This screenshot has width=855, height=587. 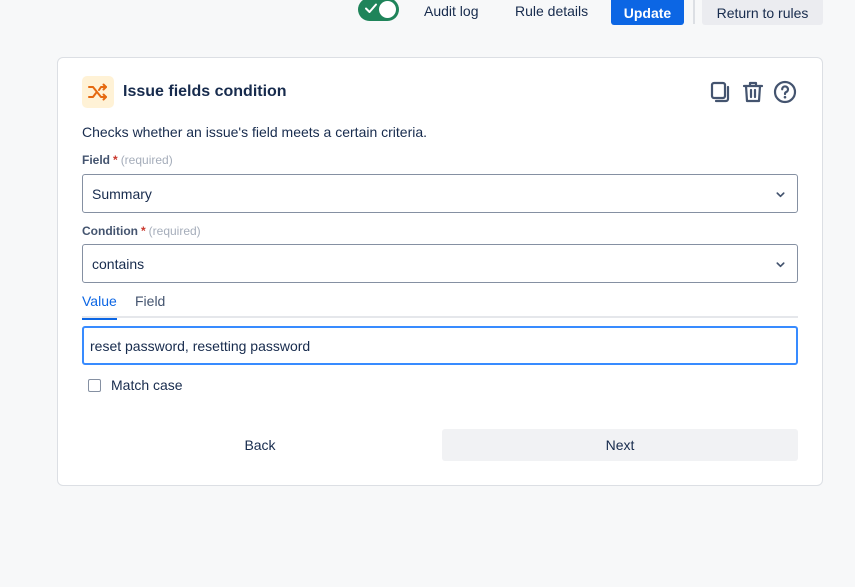 What do you see at coordinates (440, 304) in the screenshot?
I see `value-source-tabs: Value Field` at bounding box center [440, 304].